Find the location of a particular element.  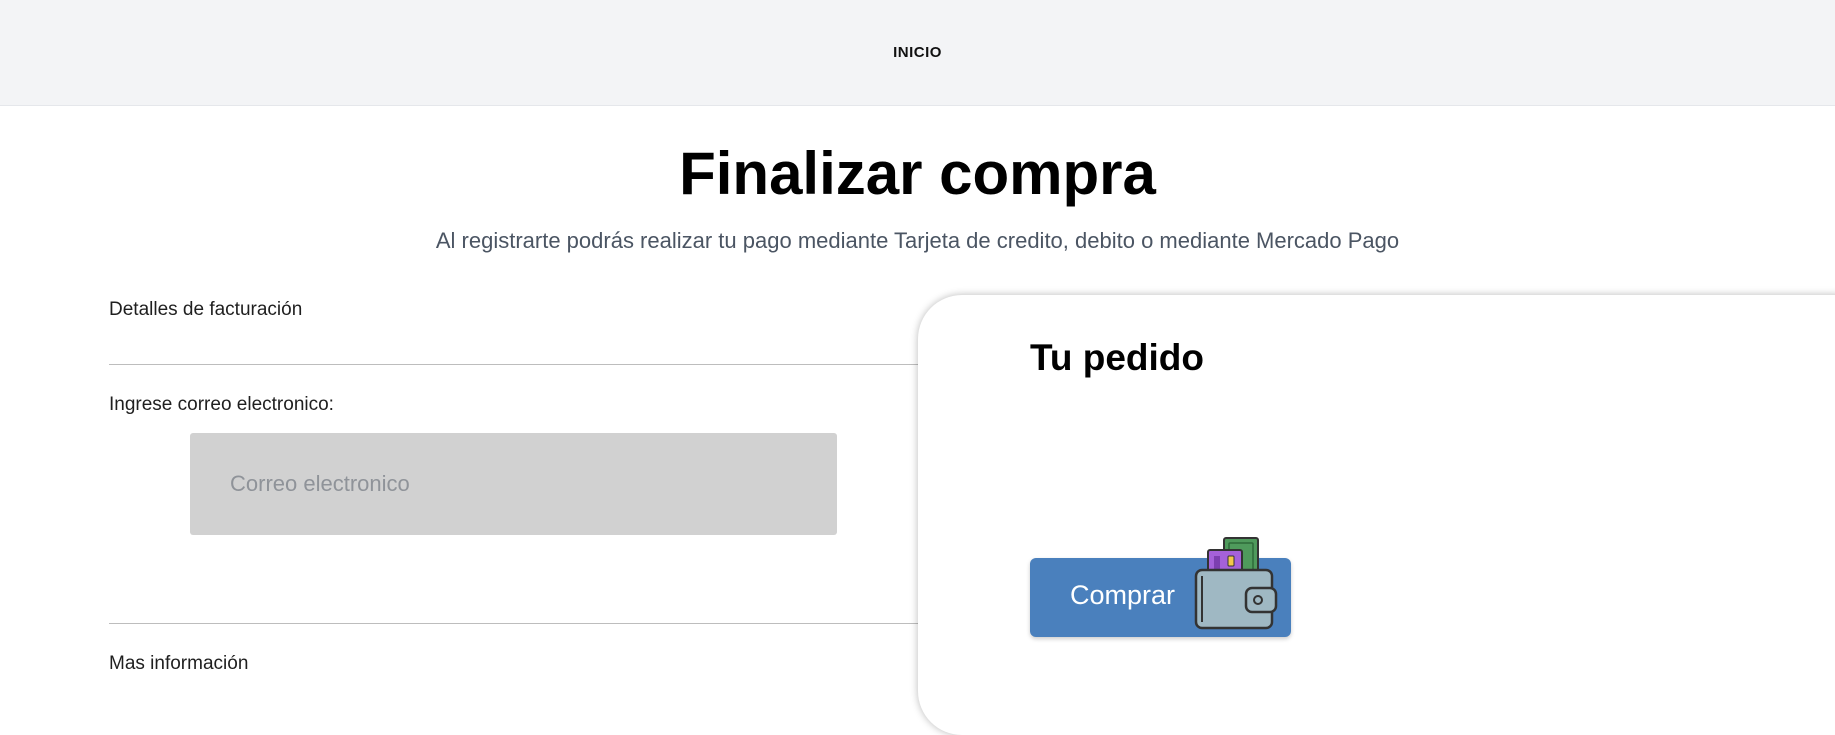

buy-button-label: Comprar is located at coordinates (1123, 595).